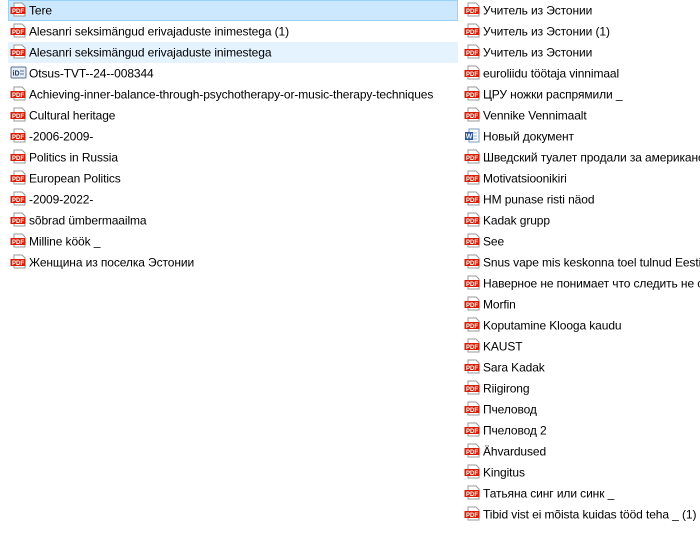 This screenshot has height=539, width=700. Describe the element at coordinates (514, 367) in the screenshot. I see `file-name: Sara Kadak` at that location.